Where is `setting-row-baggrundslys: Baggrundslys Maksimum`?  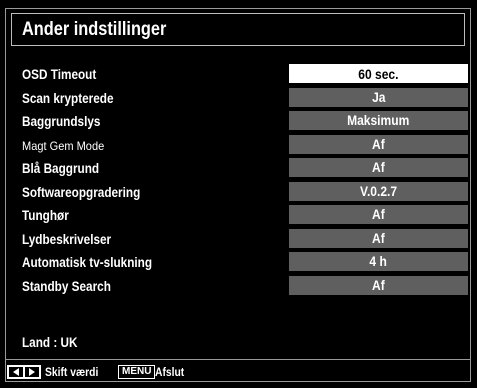 setting-row-baggrundslys: Baggrundslys Maksimum is located at coordinates (238, 122).